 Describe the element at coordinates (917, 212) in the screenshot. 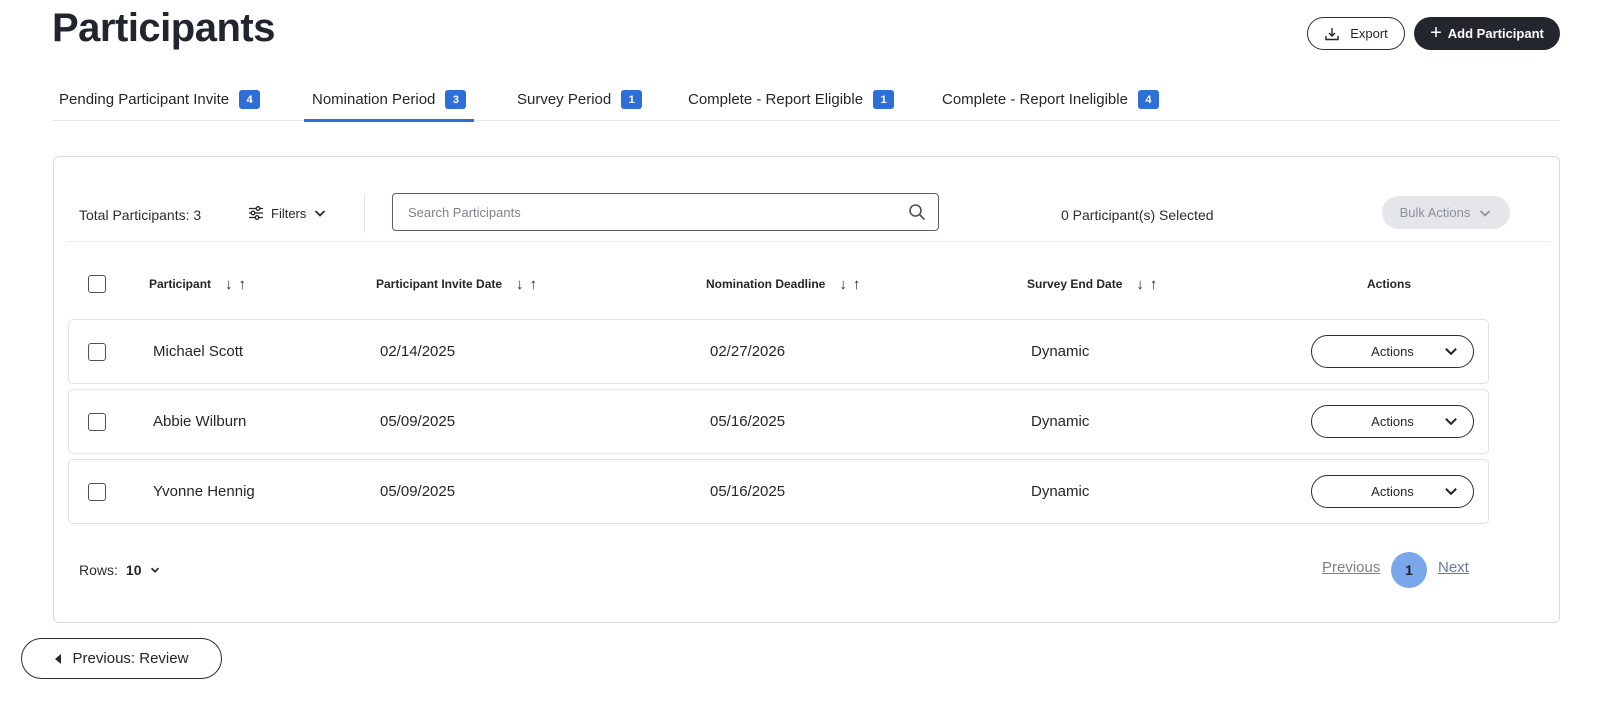

I see `search-icon` at that location.